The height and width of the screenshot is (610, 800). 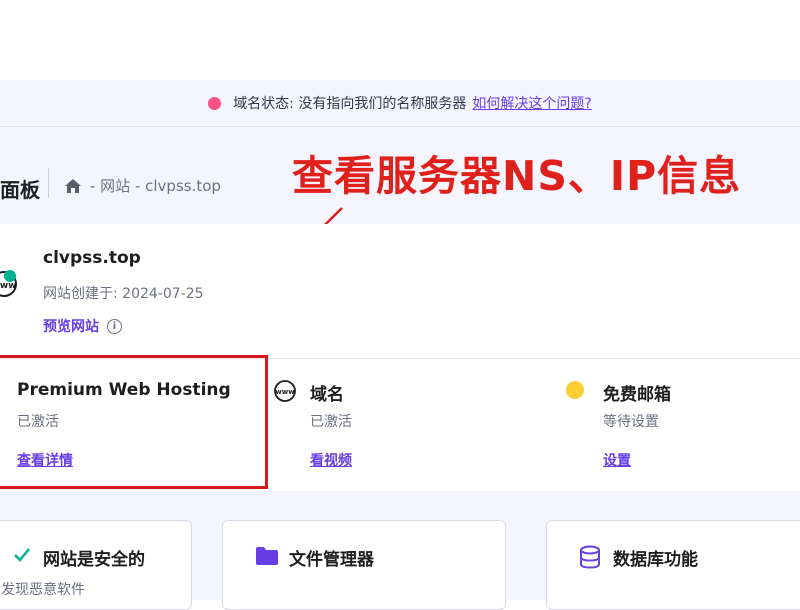 What do you see at coordinates (631, 422) in the screenshot?
I see `email-status: 等待设置` at bounding box center [631, 422].